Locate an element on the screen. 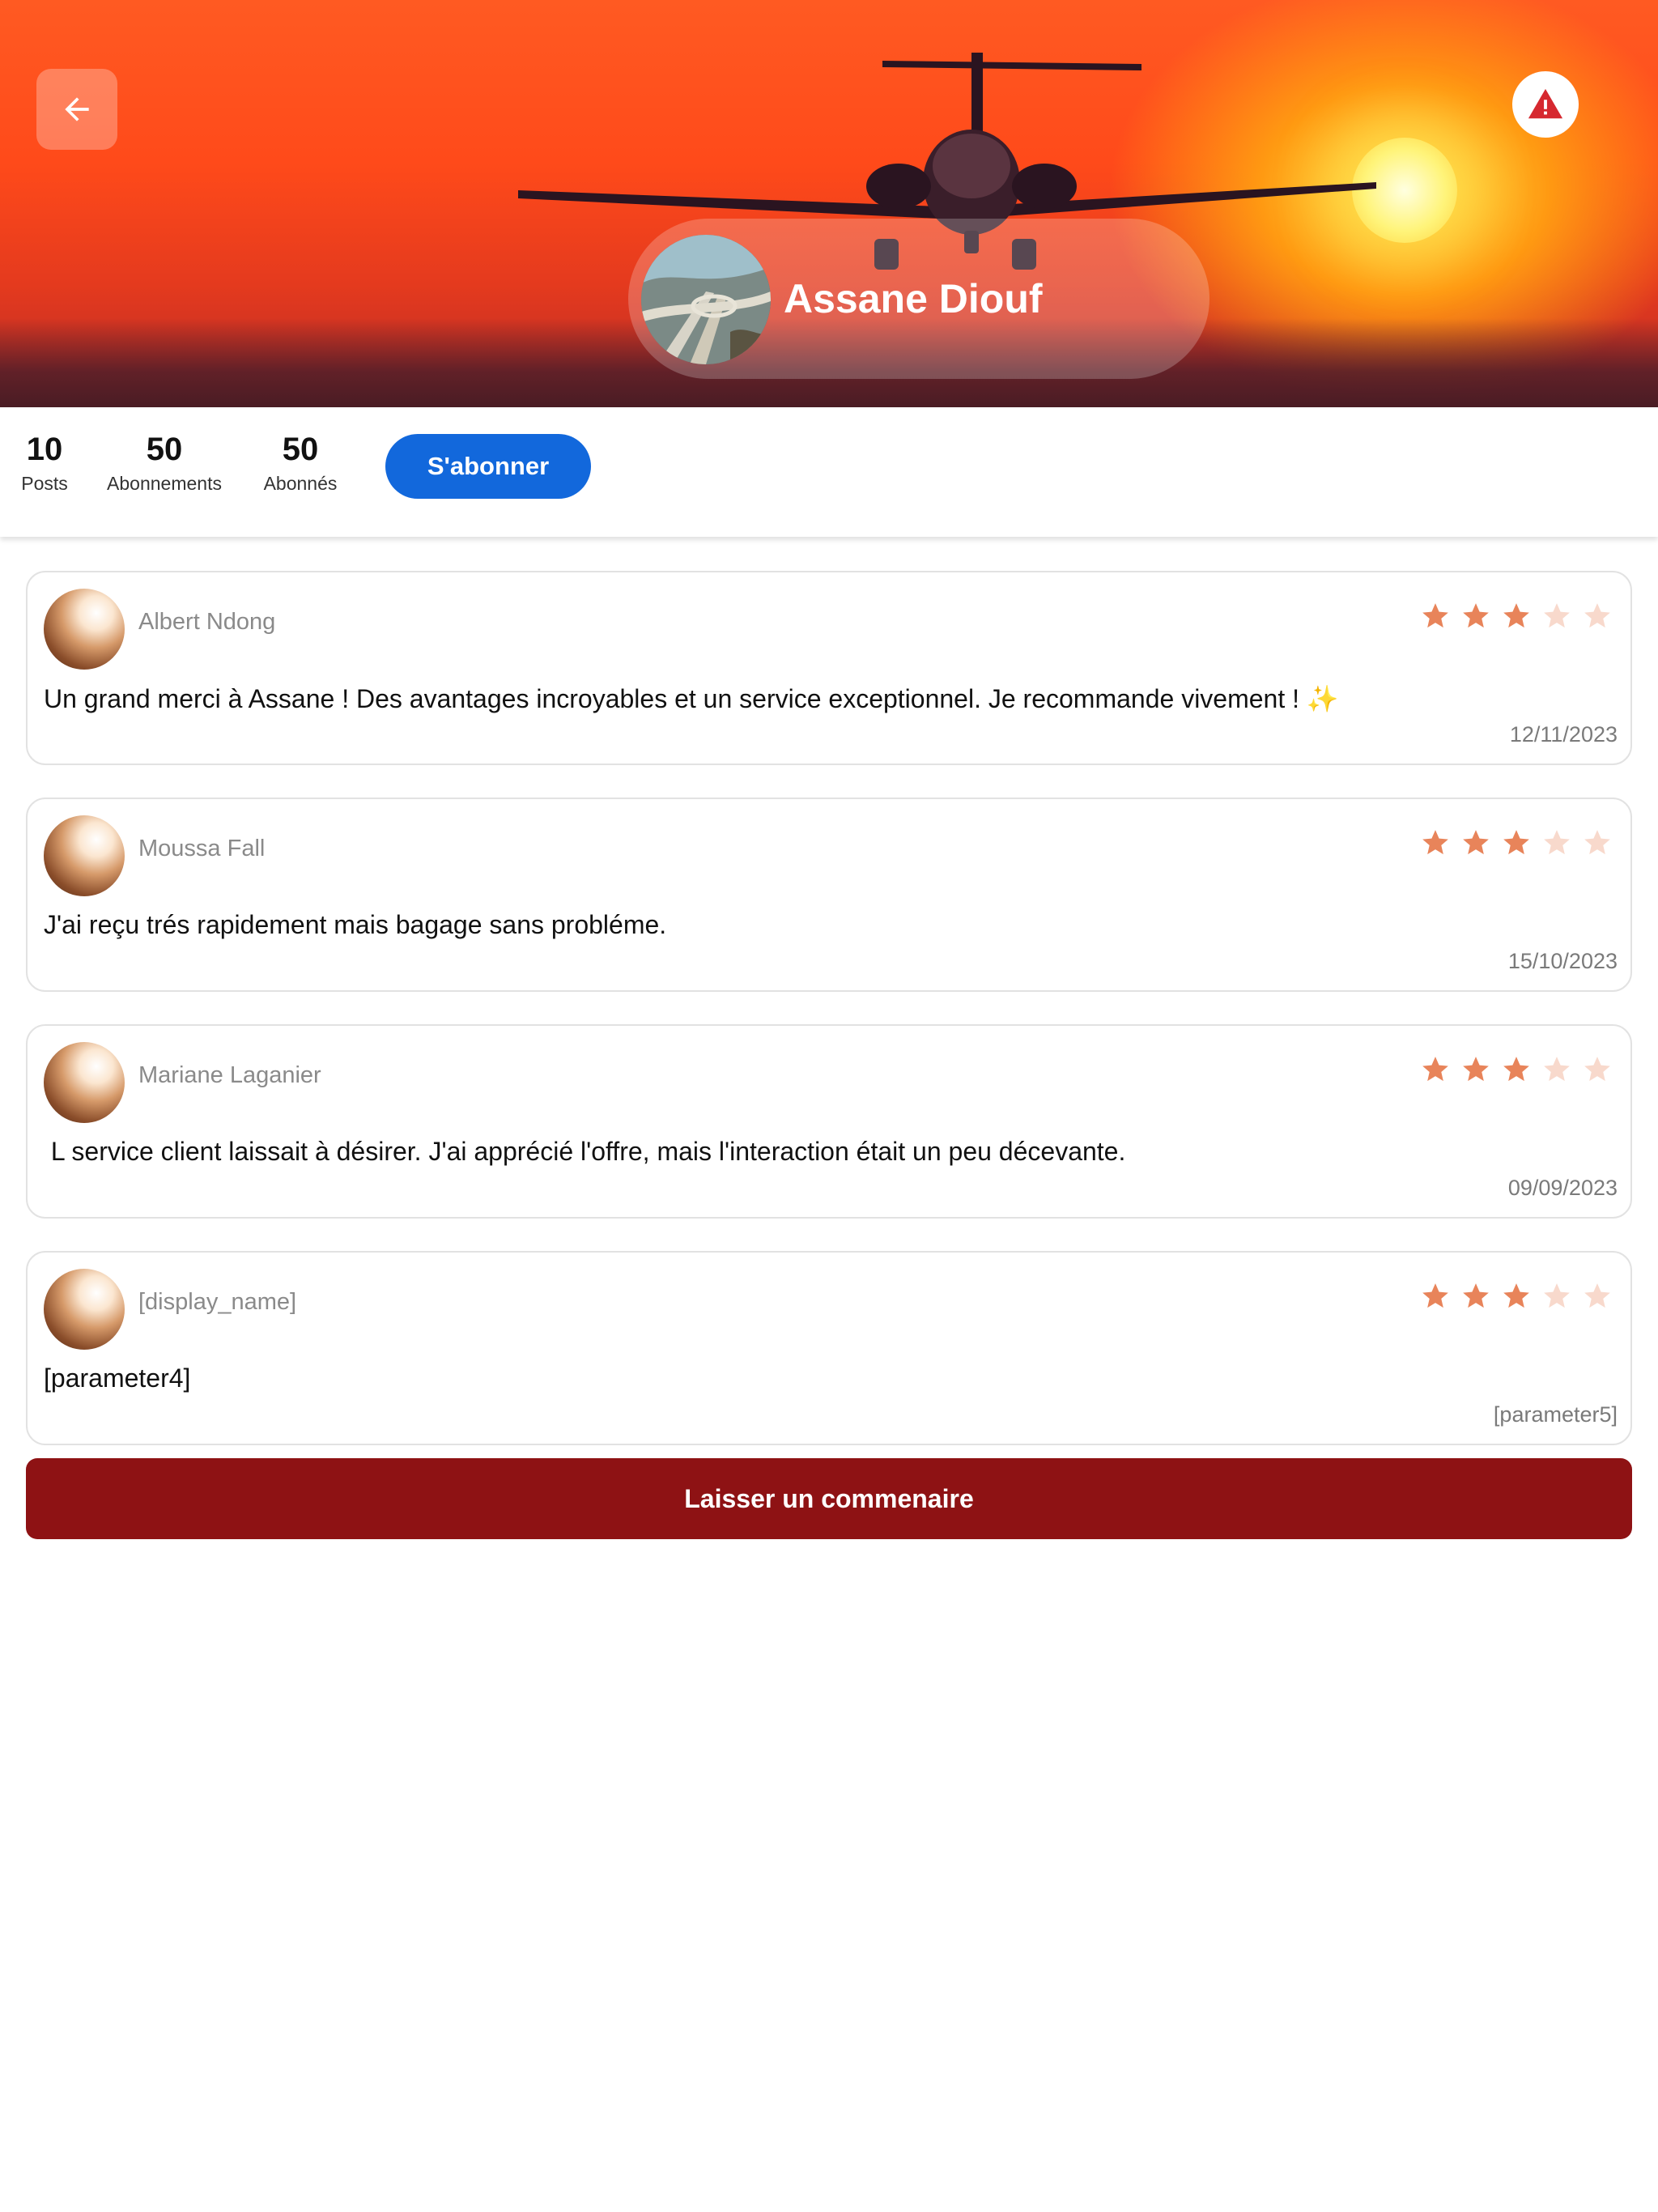  reviewer-name: Mariane Laganier is located at coordinates (229, 1076).